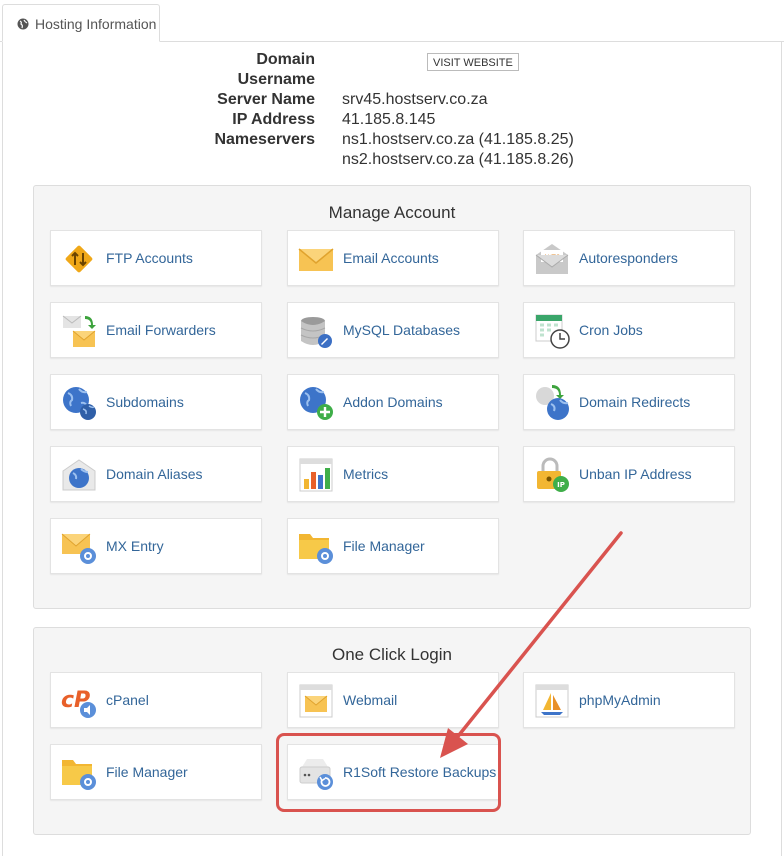  What do you see at coordinates (531, 644) in the screenshot?
I see `annotation-arrow-icon` at bounding box center [531, 644].